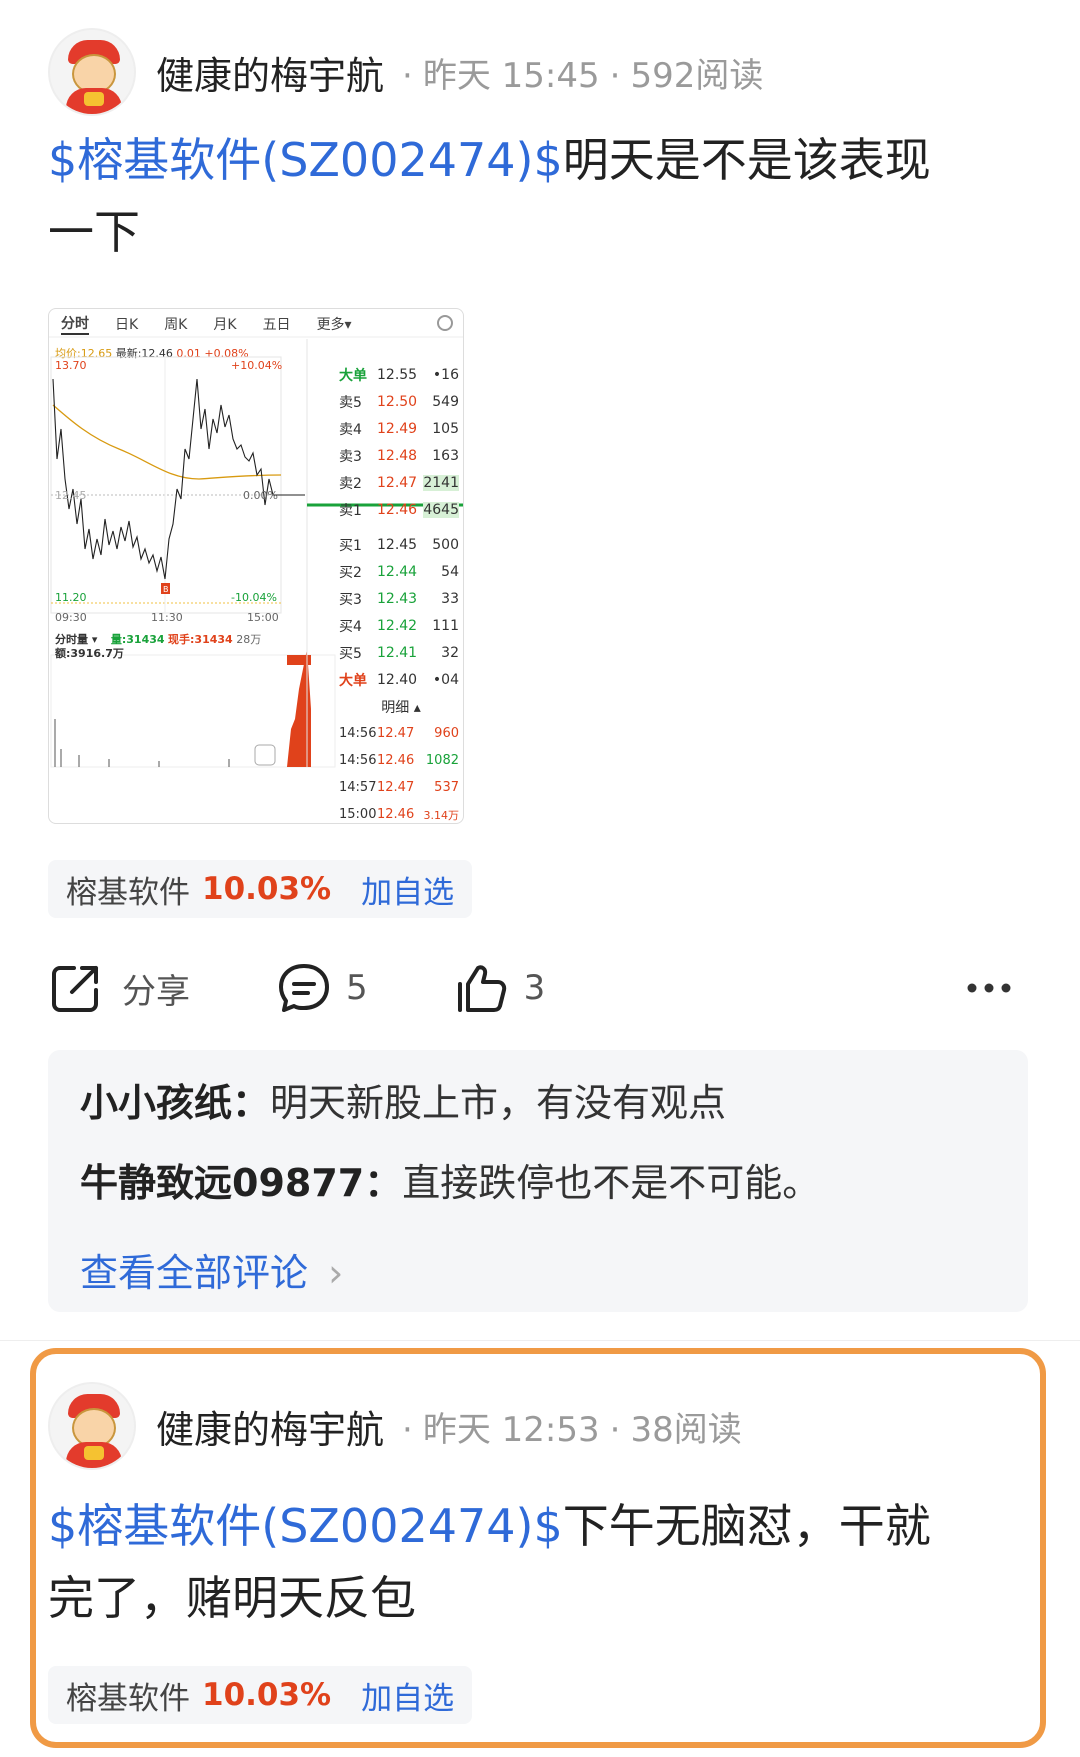 The width and height of the screenshot is (1080, 1757). What do you see at coordinates (399, 626) in the screenshot?
I see `bid-row: 买4 12.42 111` at bounding box center [399, 626].